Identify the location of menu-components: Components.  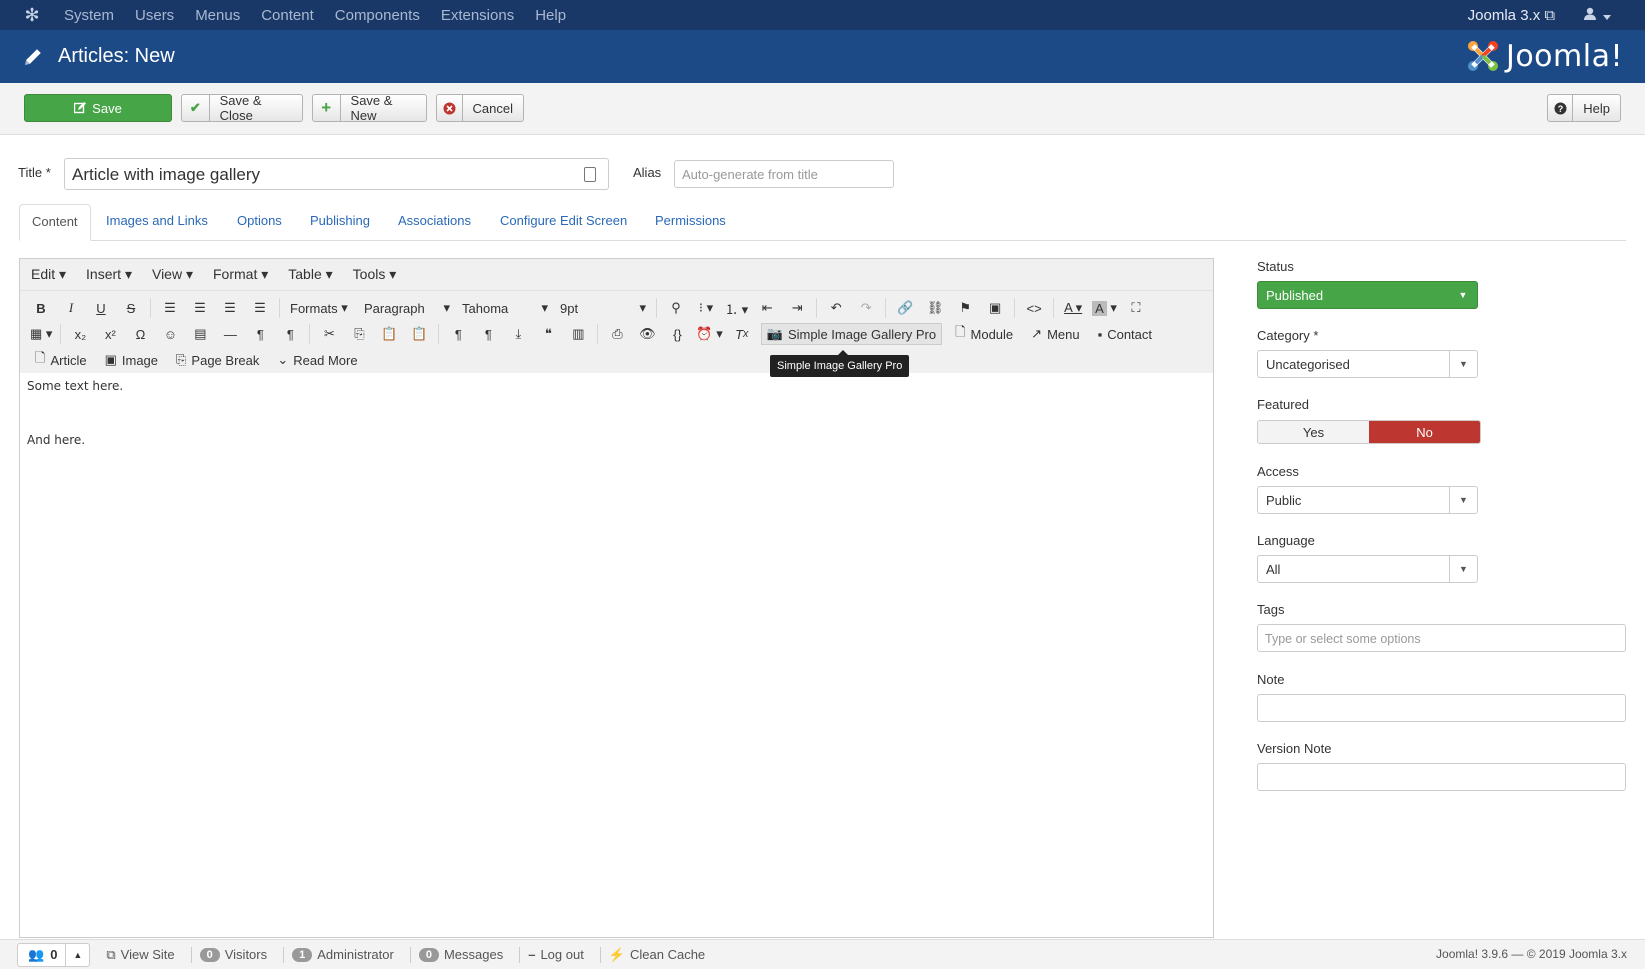
(377, 15).